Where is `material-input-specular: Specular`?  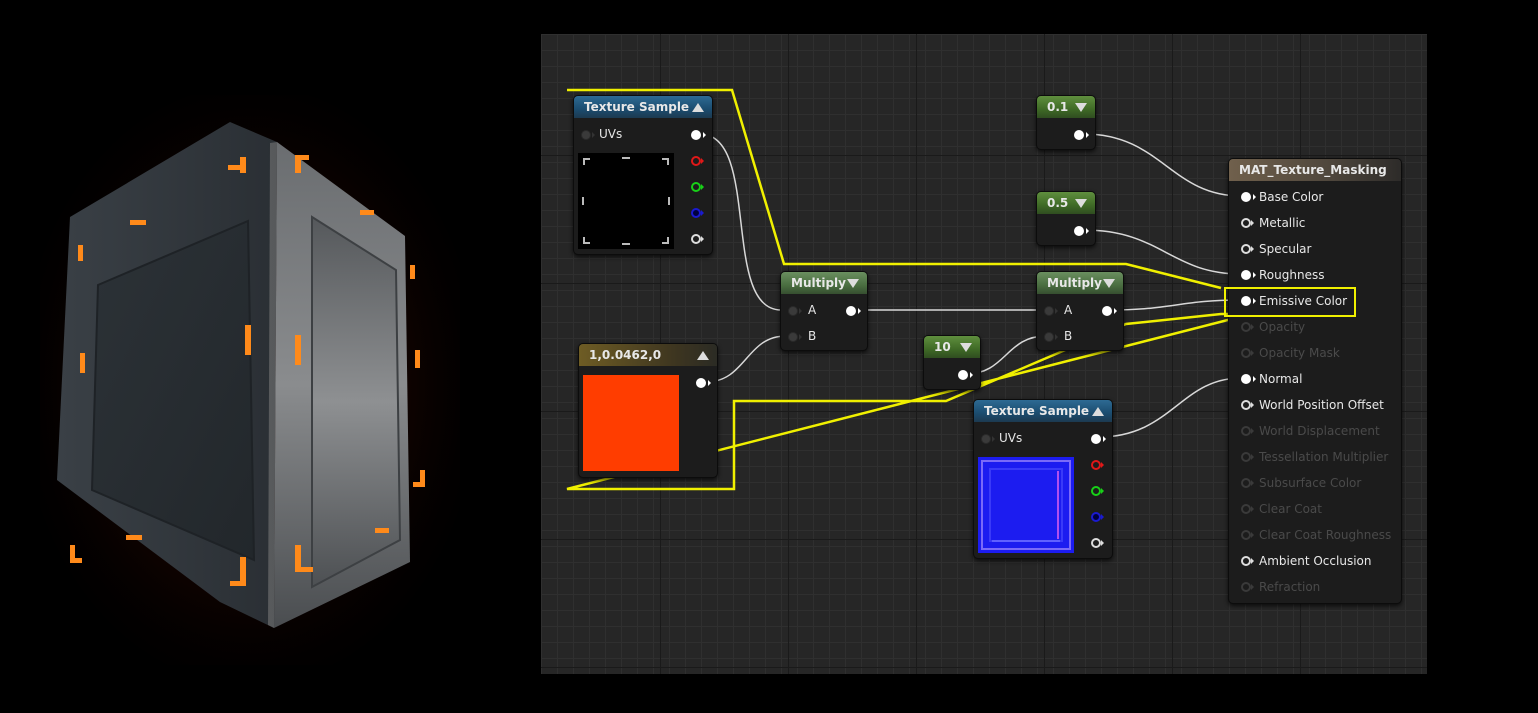 material-input-specular: Specular is located at coordinates (1276, 249).